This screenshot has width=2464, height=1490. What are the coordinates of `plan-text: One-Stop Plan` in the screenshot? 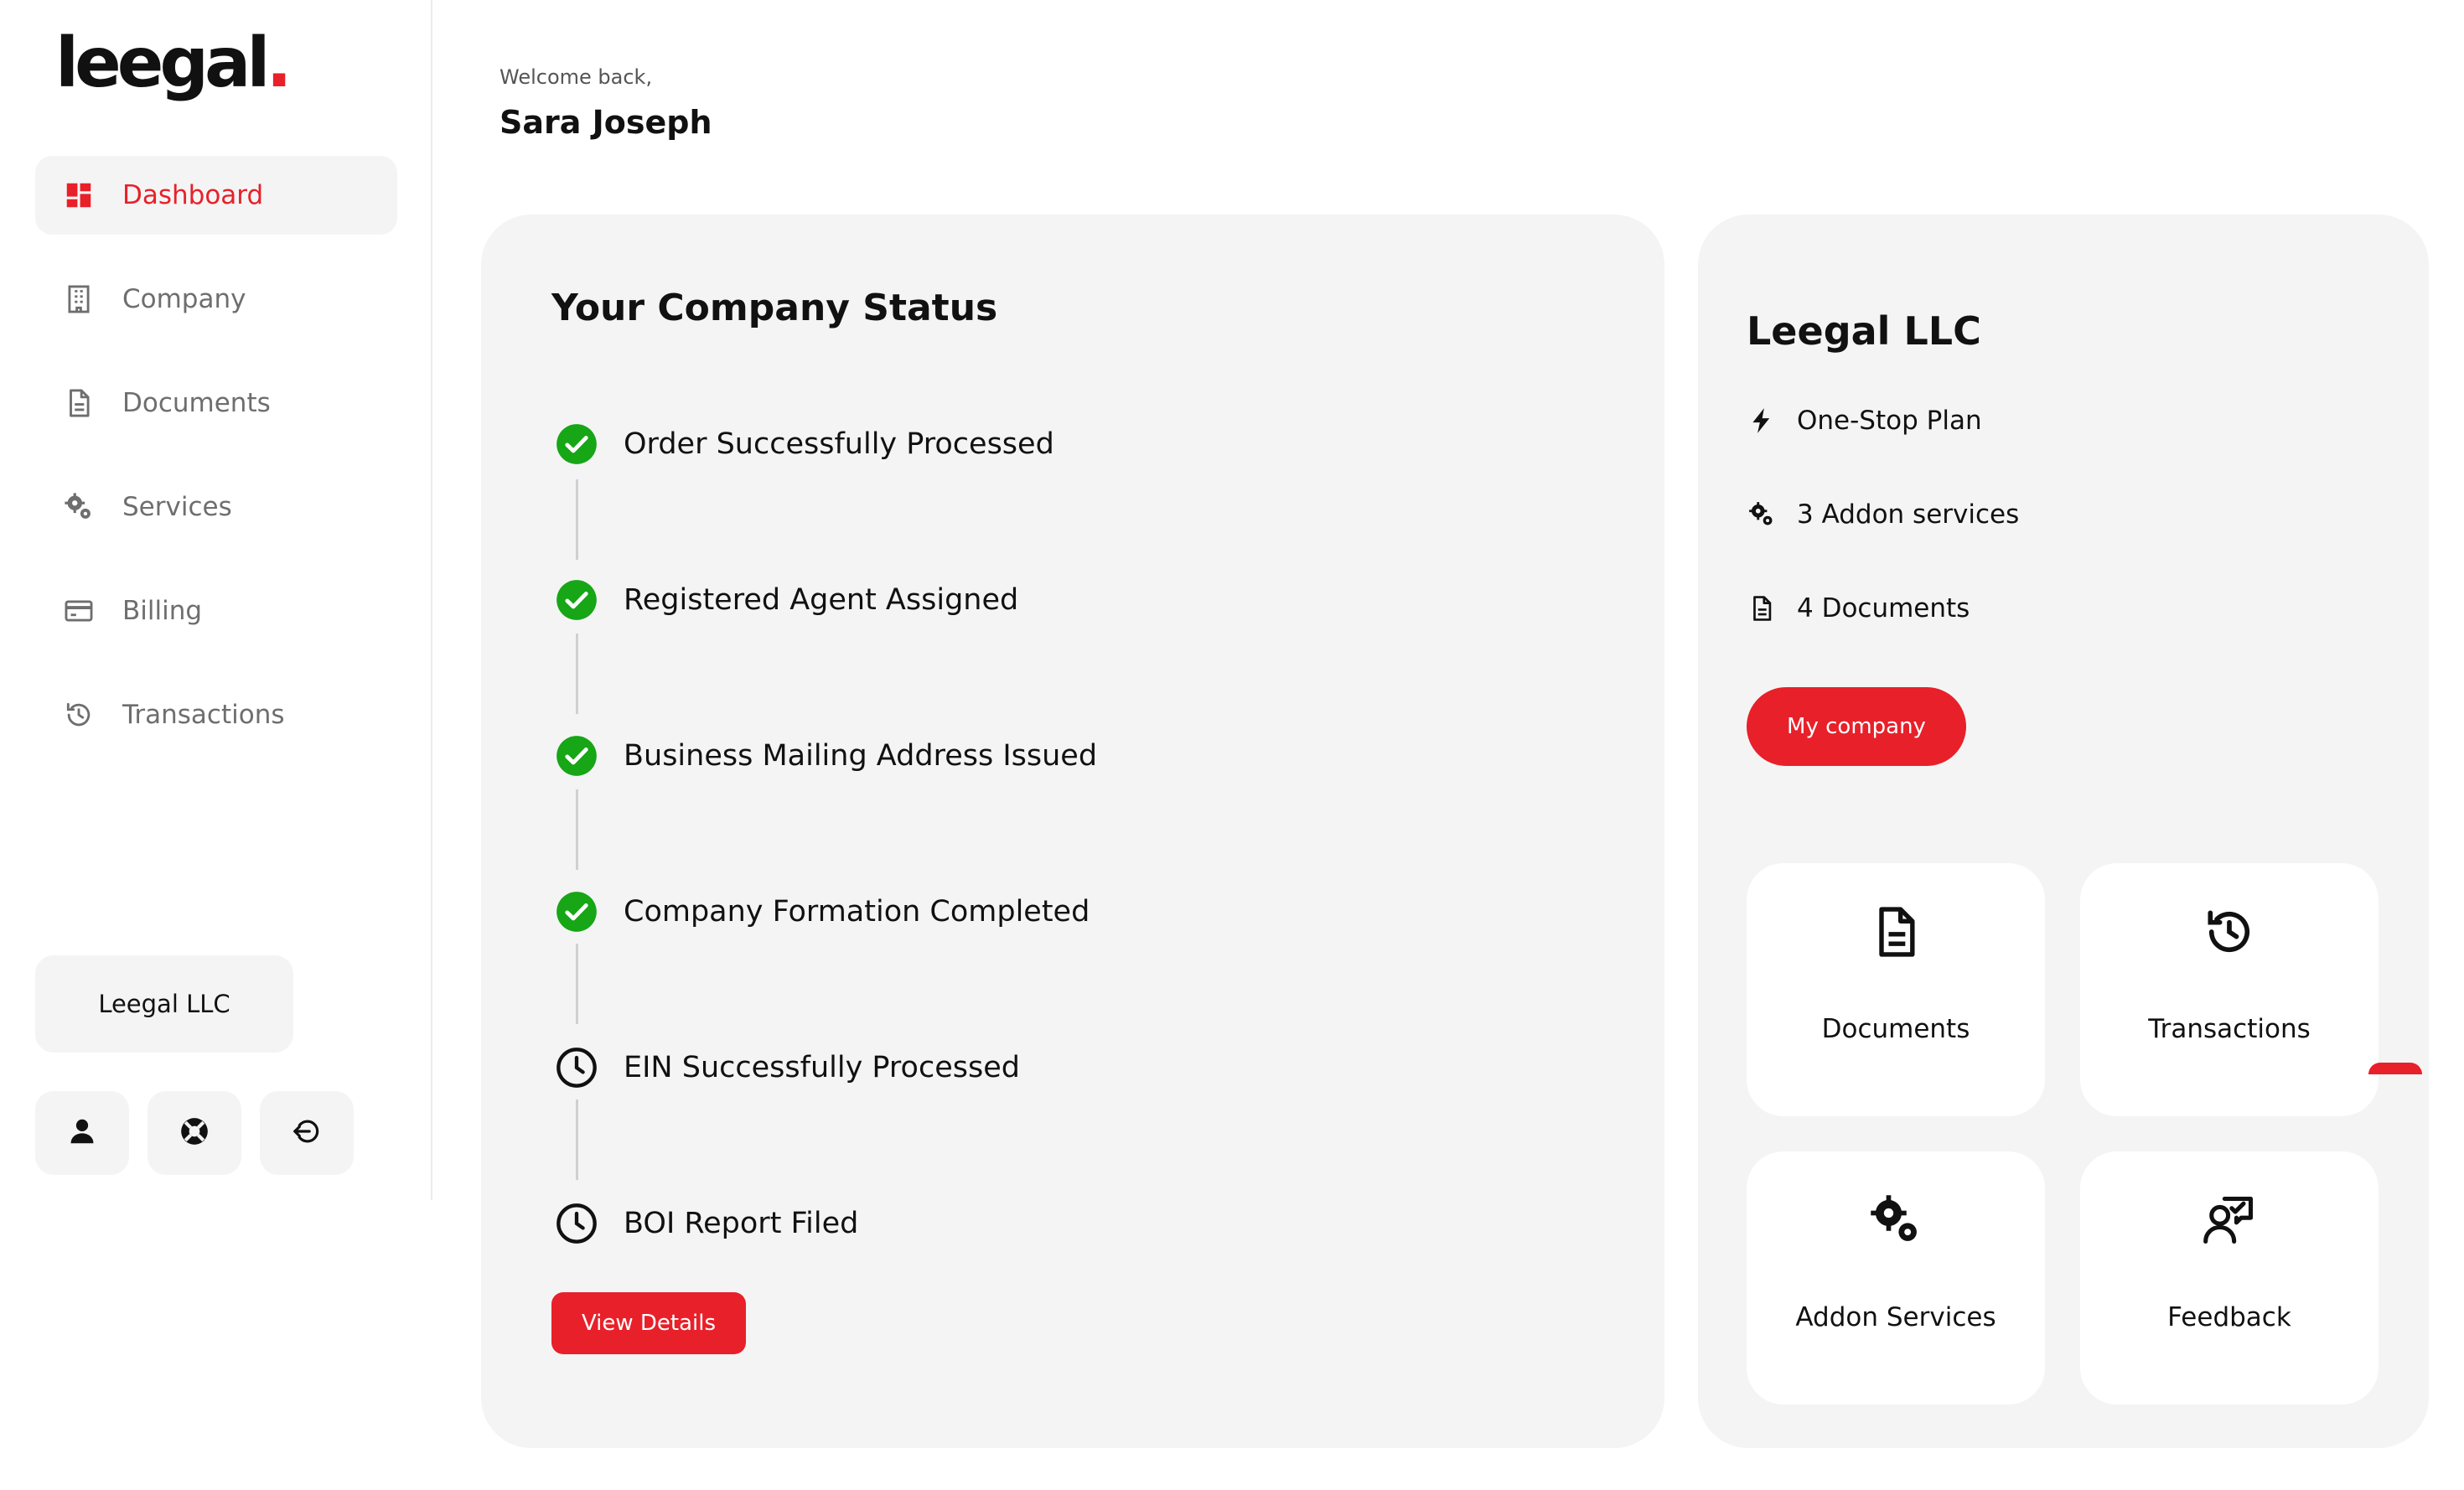 It's located at (1889, 421).